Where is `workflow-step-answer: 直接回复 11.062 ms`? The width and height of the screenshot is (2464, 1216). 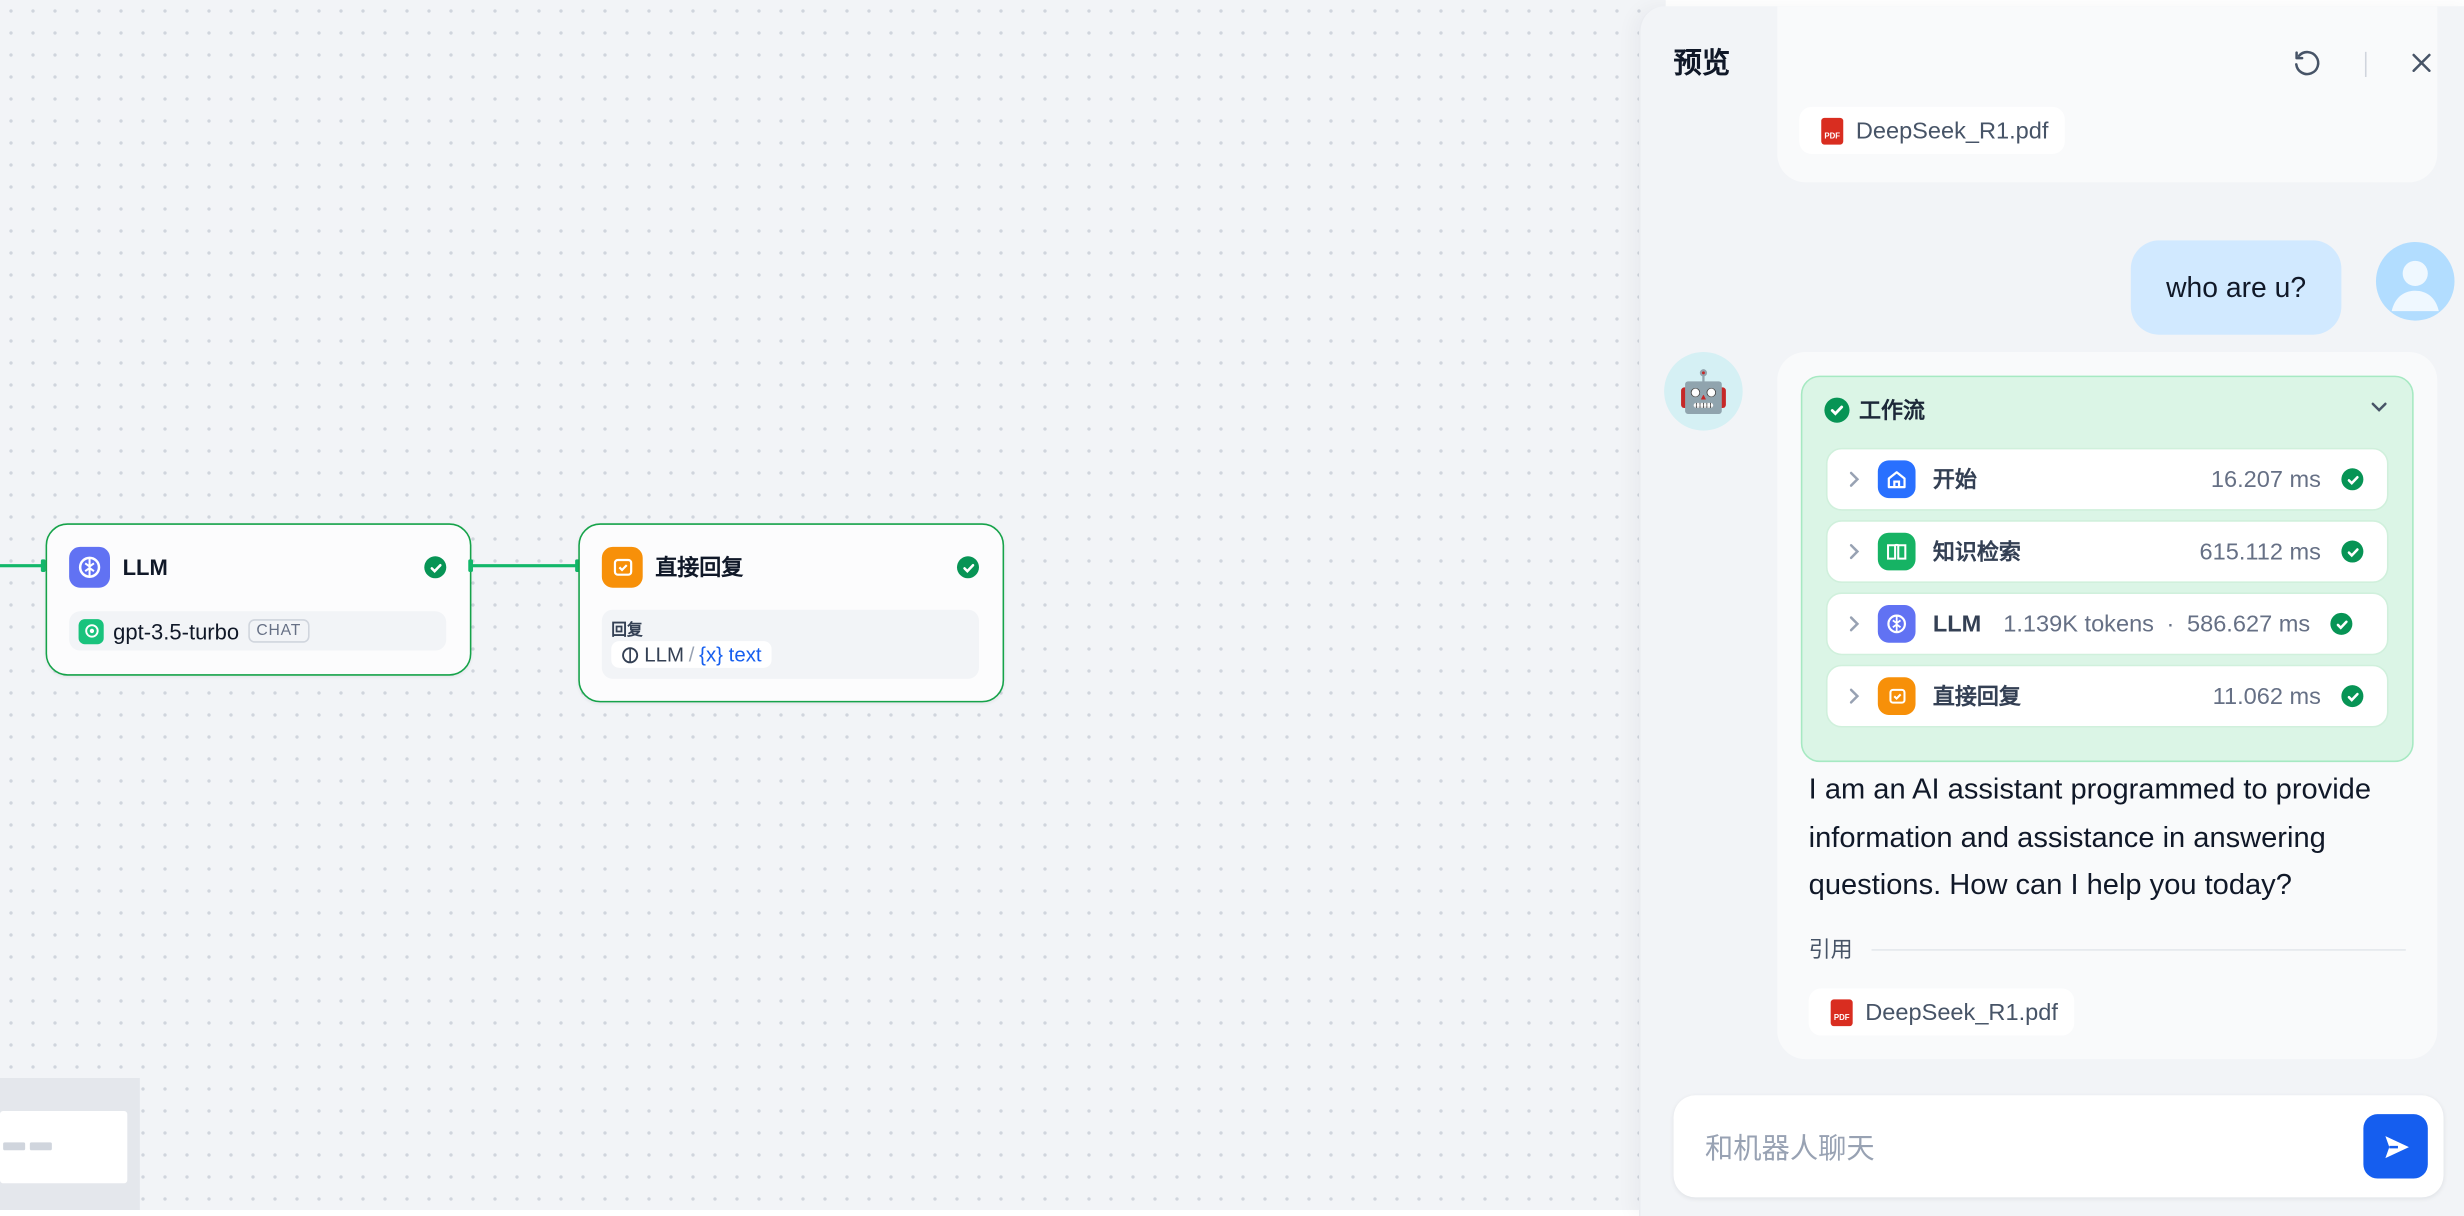 workflow-step-answer: 直接回复 11.062 ms is located at coordinates (2107, 696).